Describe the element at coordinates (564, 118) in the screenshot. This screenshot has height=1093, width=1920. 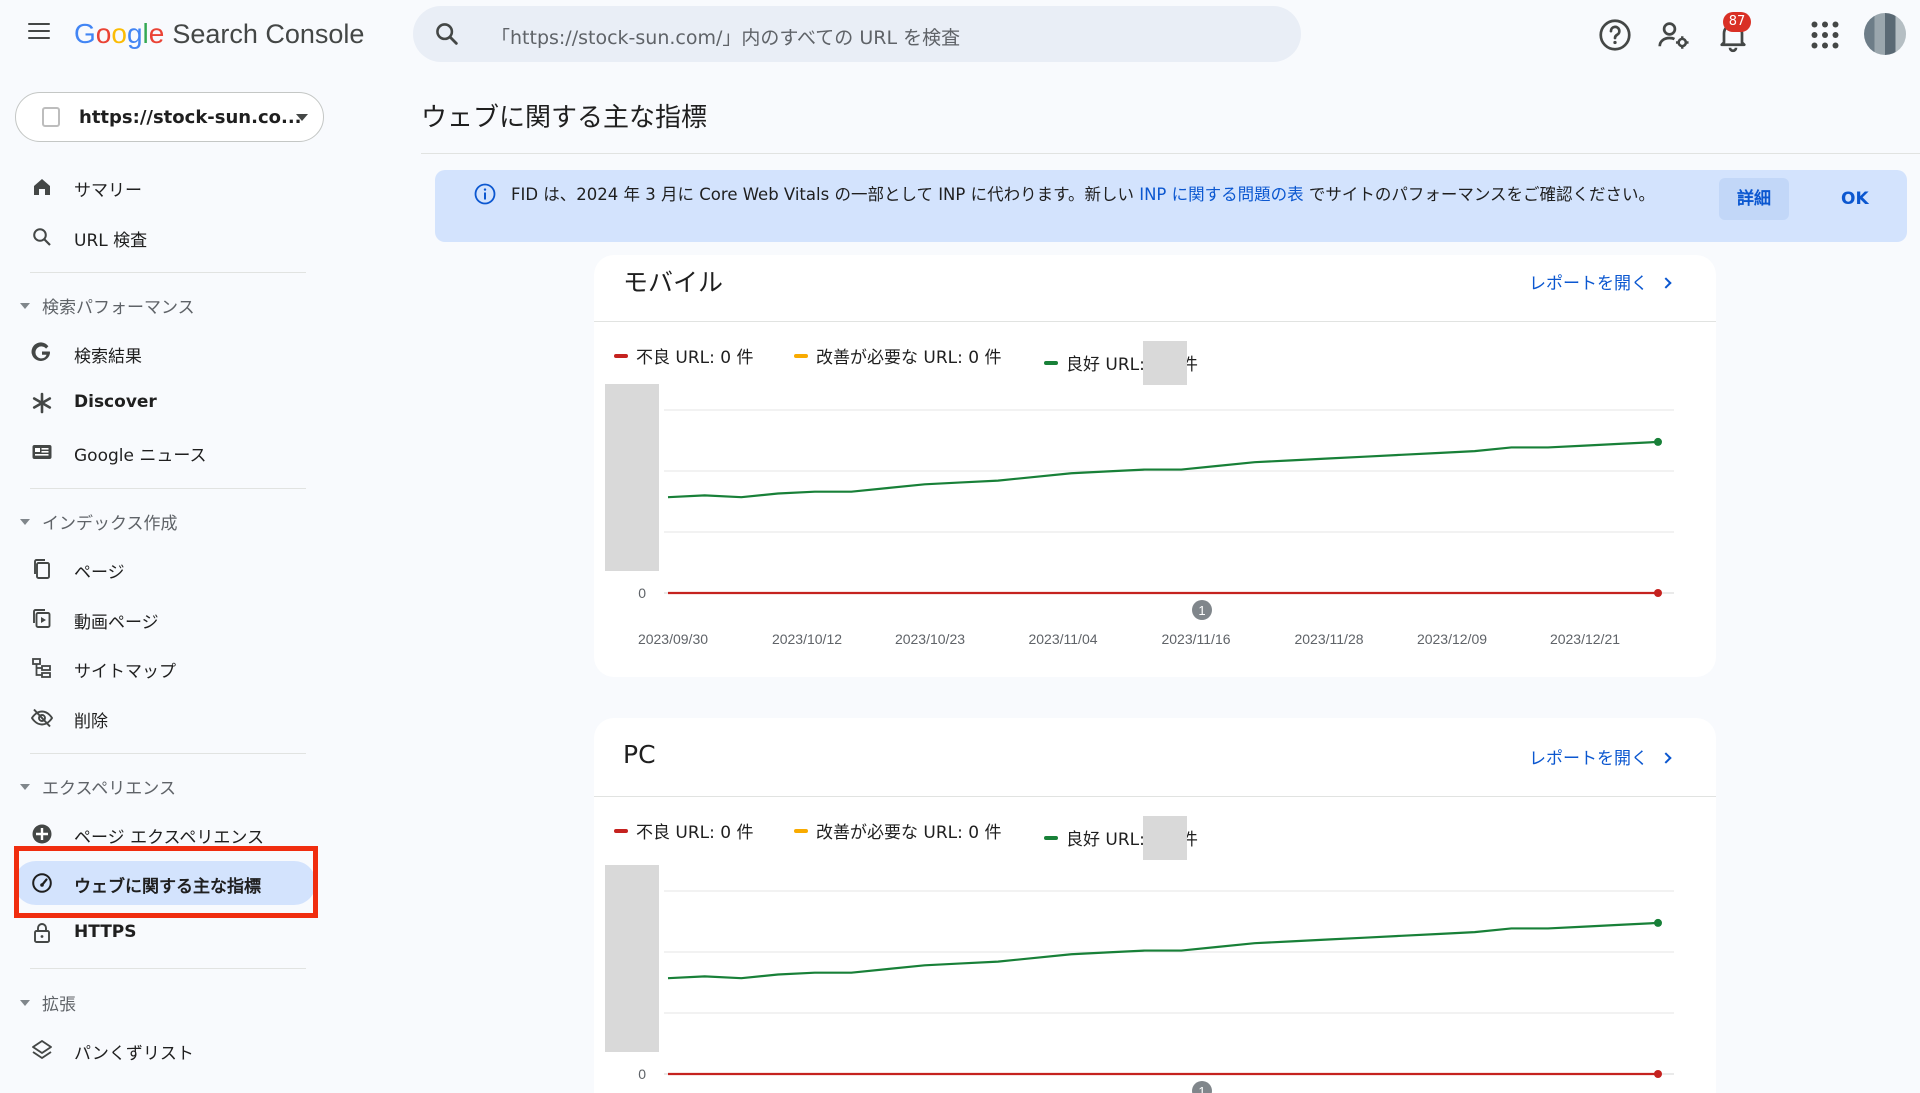
I see `page-title: ウェブに関する主な指標` at that location.